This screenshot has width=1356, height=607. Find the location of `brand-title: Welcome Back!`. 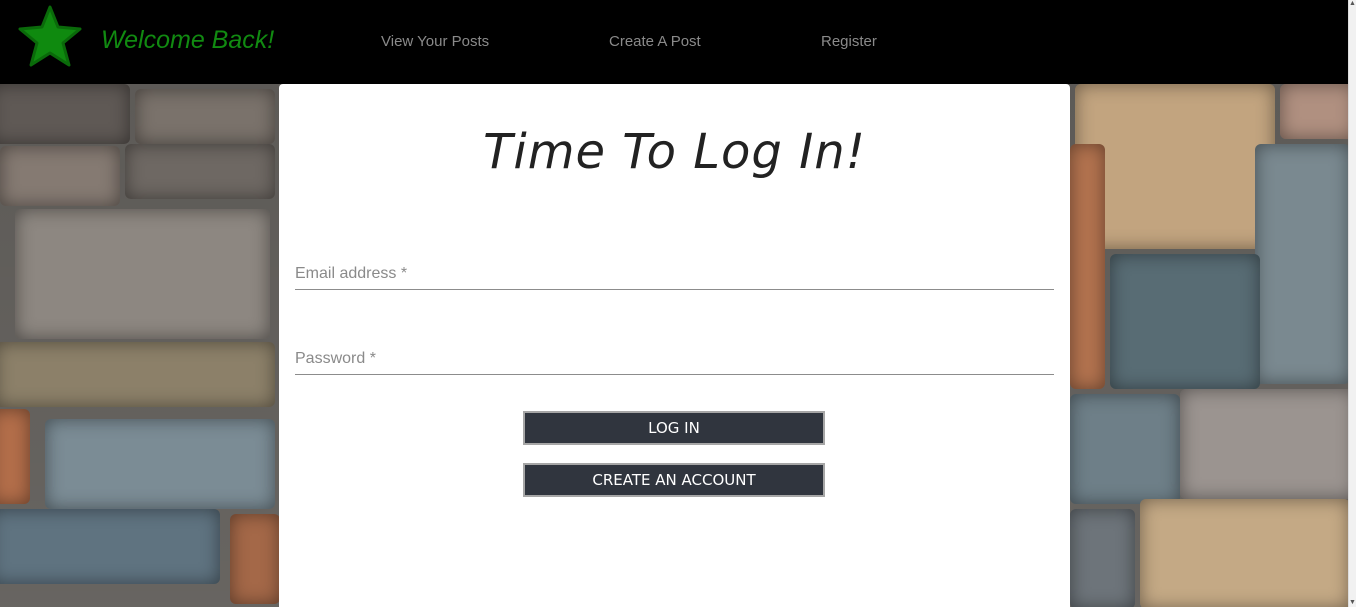

brand-title: Welcome Back! is located at coordinates (188, 40).